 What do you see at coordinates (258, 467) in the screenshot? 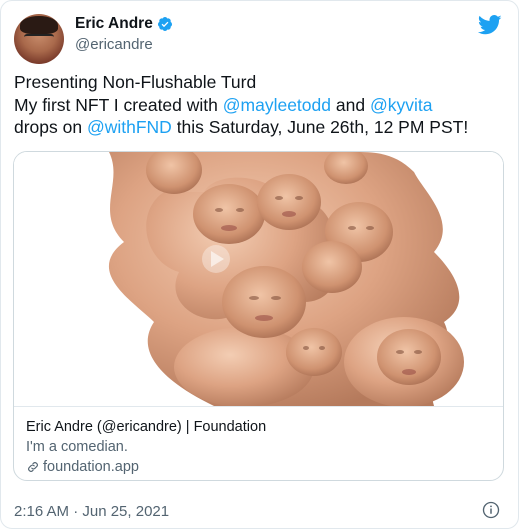
I see `card-domain: foundation.app` at bounding box center [258, 467].